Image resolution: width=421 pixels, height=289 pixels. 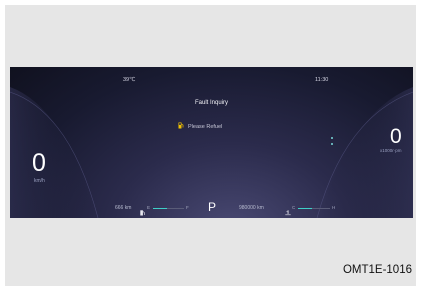 I want to click on fuel-gauge-full-label: F, so click(x=187, y=207).